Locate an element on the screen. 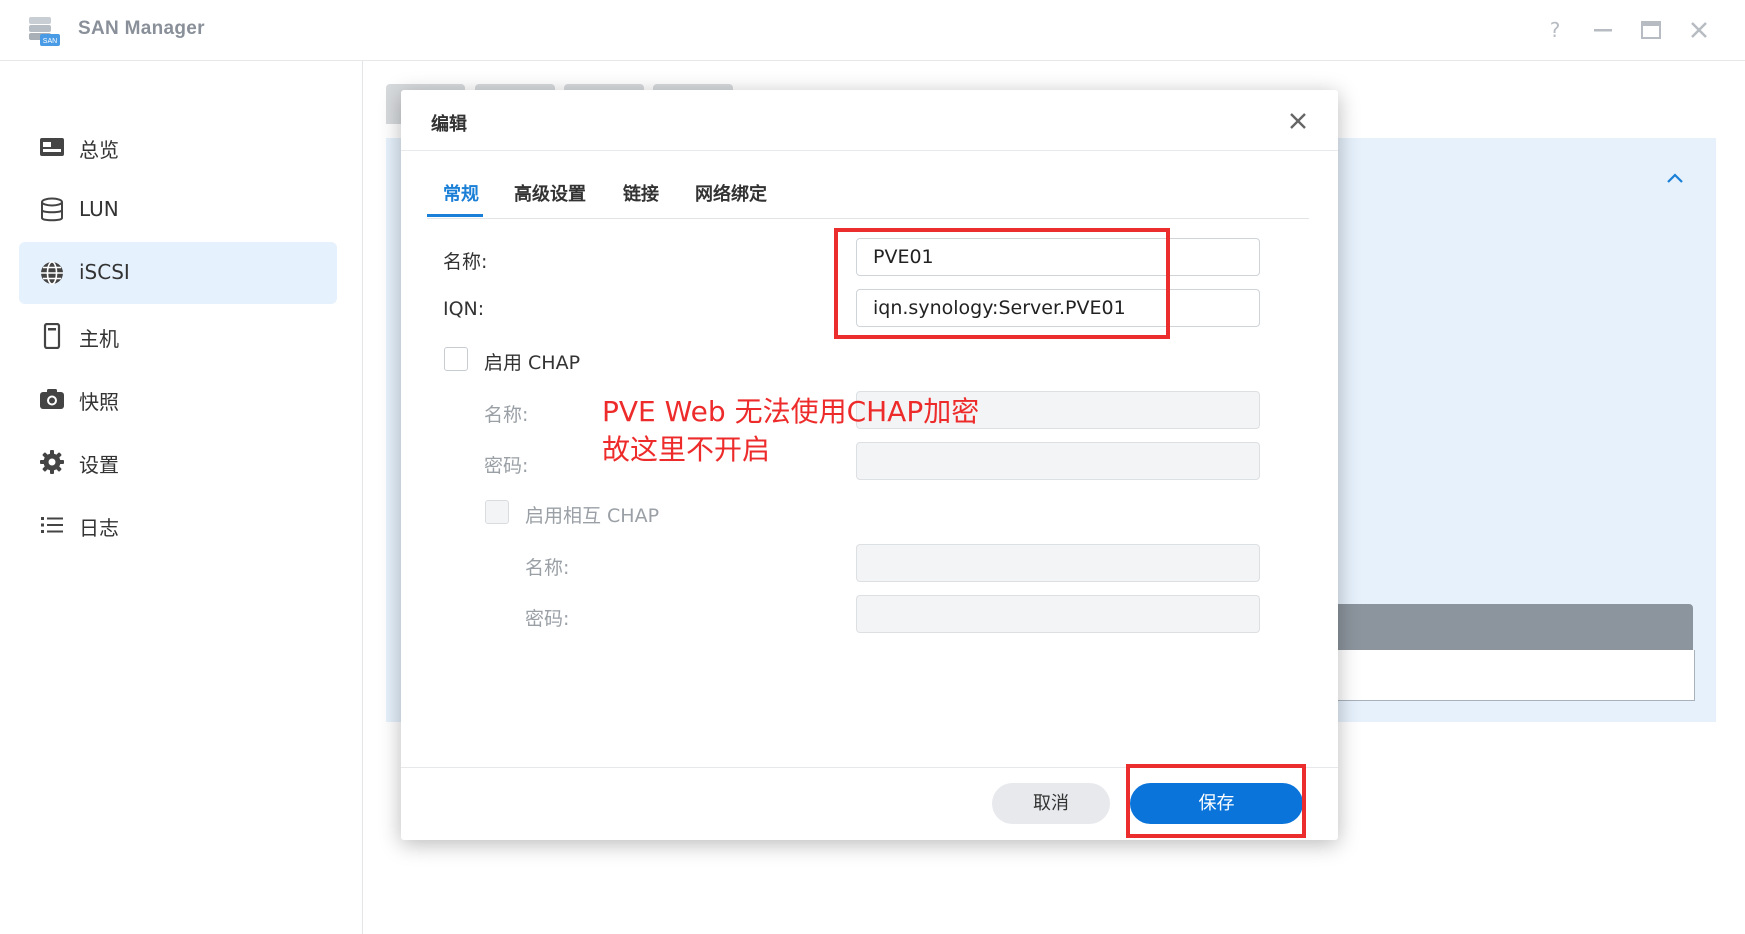  close-icon is located at coordinates (1699, 30).